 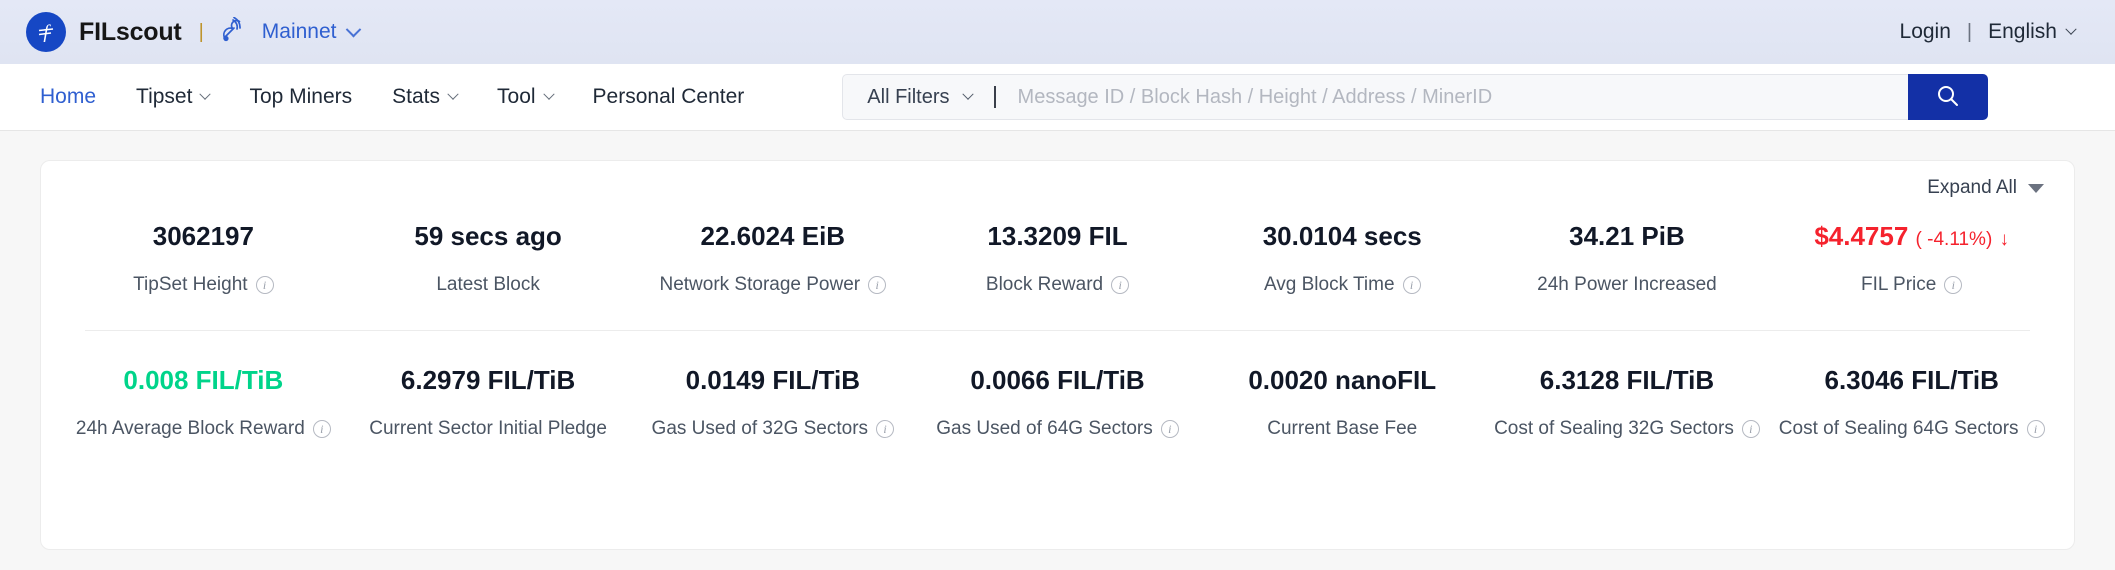 What do you see at coordinates (1911, 258) in the screenshot?
I see `stat-fil-price: $4.4757 ( -4.11%) ↓ FIL Price i` at bounding box center [1911, 258].